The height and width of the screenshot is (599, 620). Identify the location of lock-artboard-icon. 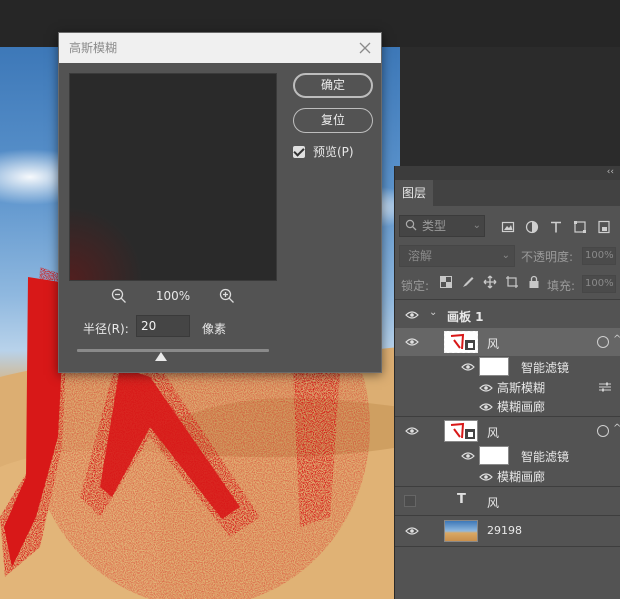
(512, 282).